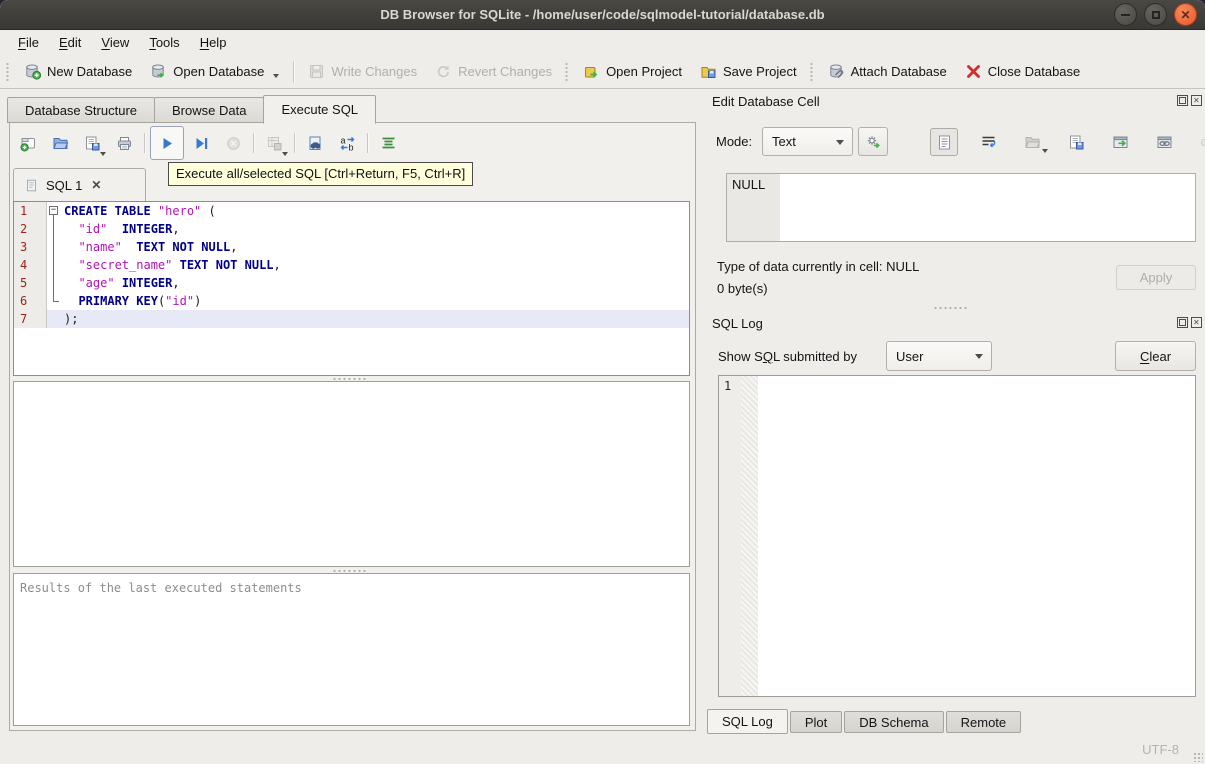  What do you see at coordinates (274, 143) in the screenshot?
I see `save-results-button` at bounding box center [274, 143].